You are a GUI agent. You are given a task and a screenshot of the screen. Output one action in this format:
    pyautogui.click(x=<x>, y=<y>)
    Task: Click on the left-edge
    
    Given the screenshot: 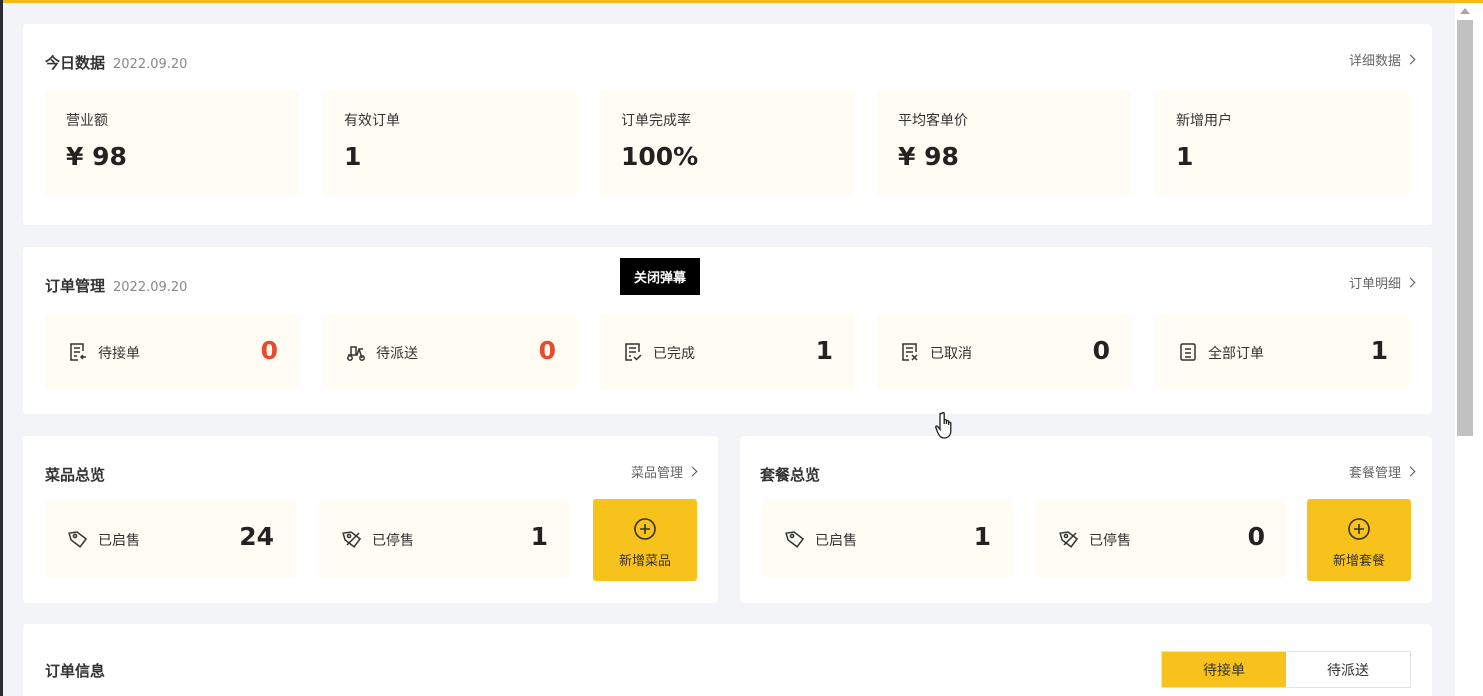 What is the action you would take?
    pyautogui.click(x=1, y=348)
    